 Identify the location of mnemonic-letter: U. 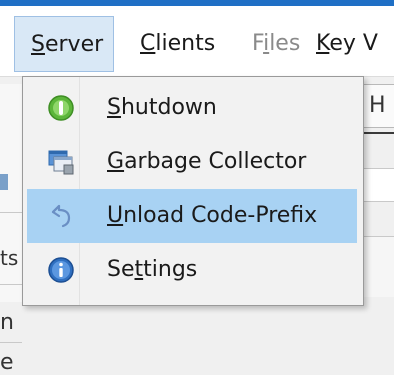
(115, 215).